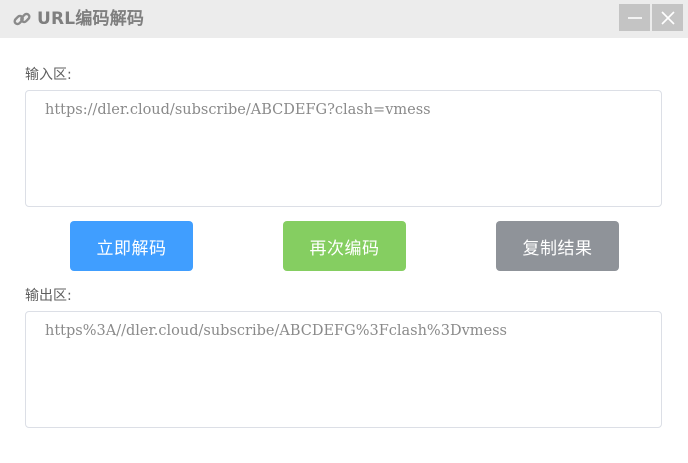 This screenshot has height=463, width=688. What do you see at coordinates (48, 75) in the screenshot?
I see `input-label: 输入区:` at bounding box center [48, 75].